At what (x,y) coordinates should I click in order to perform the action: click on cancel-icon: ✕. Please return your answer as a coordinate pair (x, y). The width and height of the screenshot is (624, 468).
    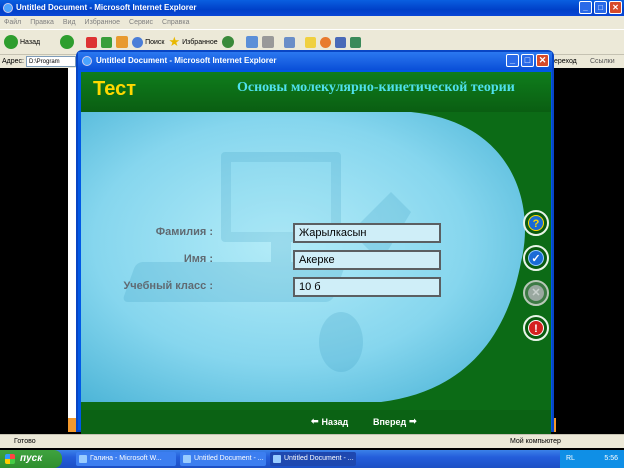
    Looking at the image, I should click on (536, 293).